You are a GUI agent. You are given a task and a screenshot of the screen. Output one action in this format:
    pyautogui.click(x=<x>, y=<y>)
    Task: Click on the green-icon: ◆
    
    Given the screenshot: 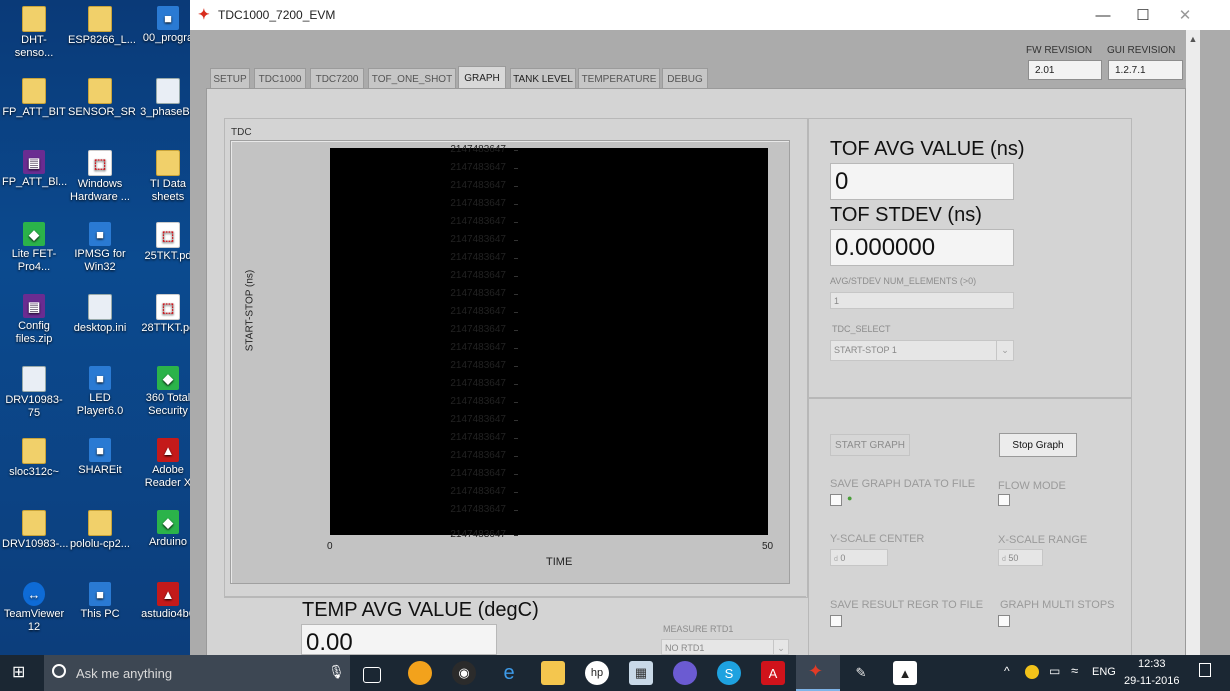 What is the action you would take?
    pyautogui.click(x=34, y=234)
    